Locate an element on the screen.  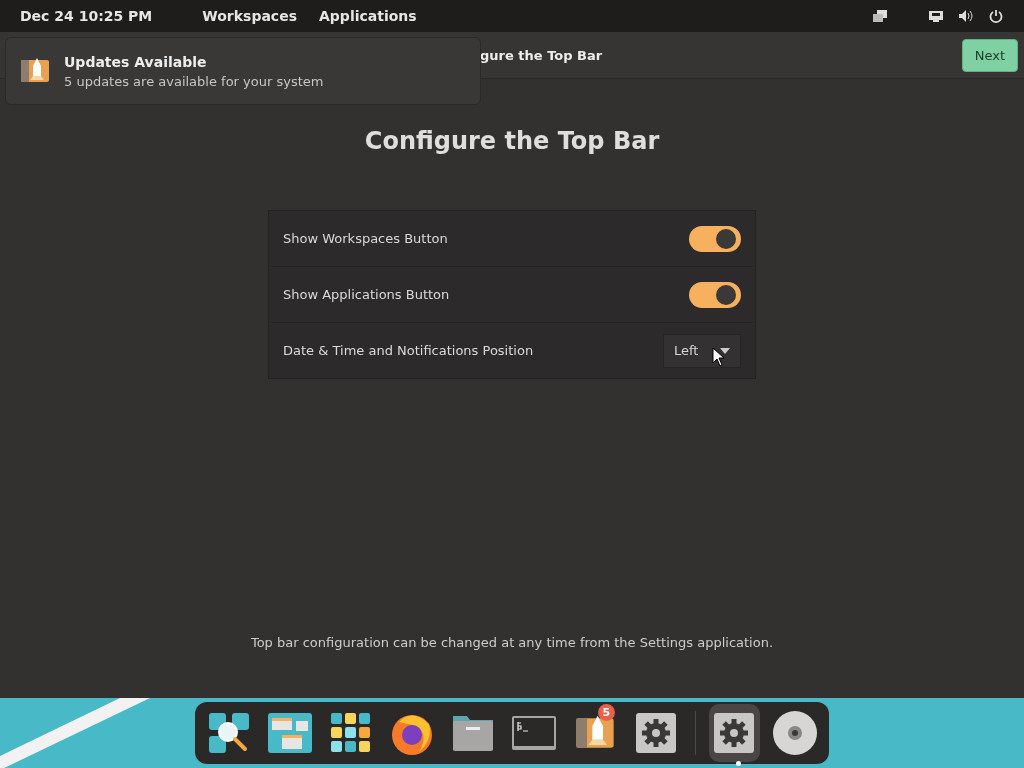
top-bar-menu: Workspaces is located at coordinates (249, 16).